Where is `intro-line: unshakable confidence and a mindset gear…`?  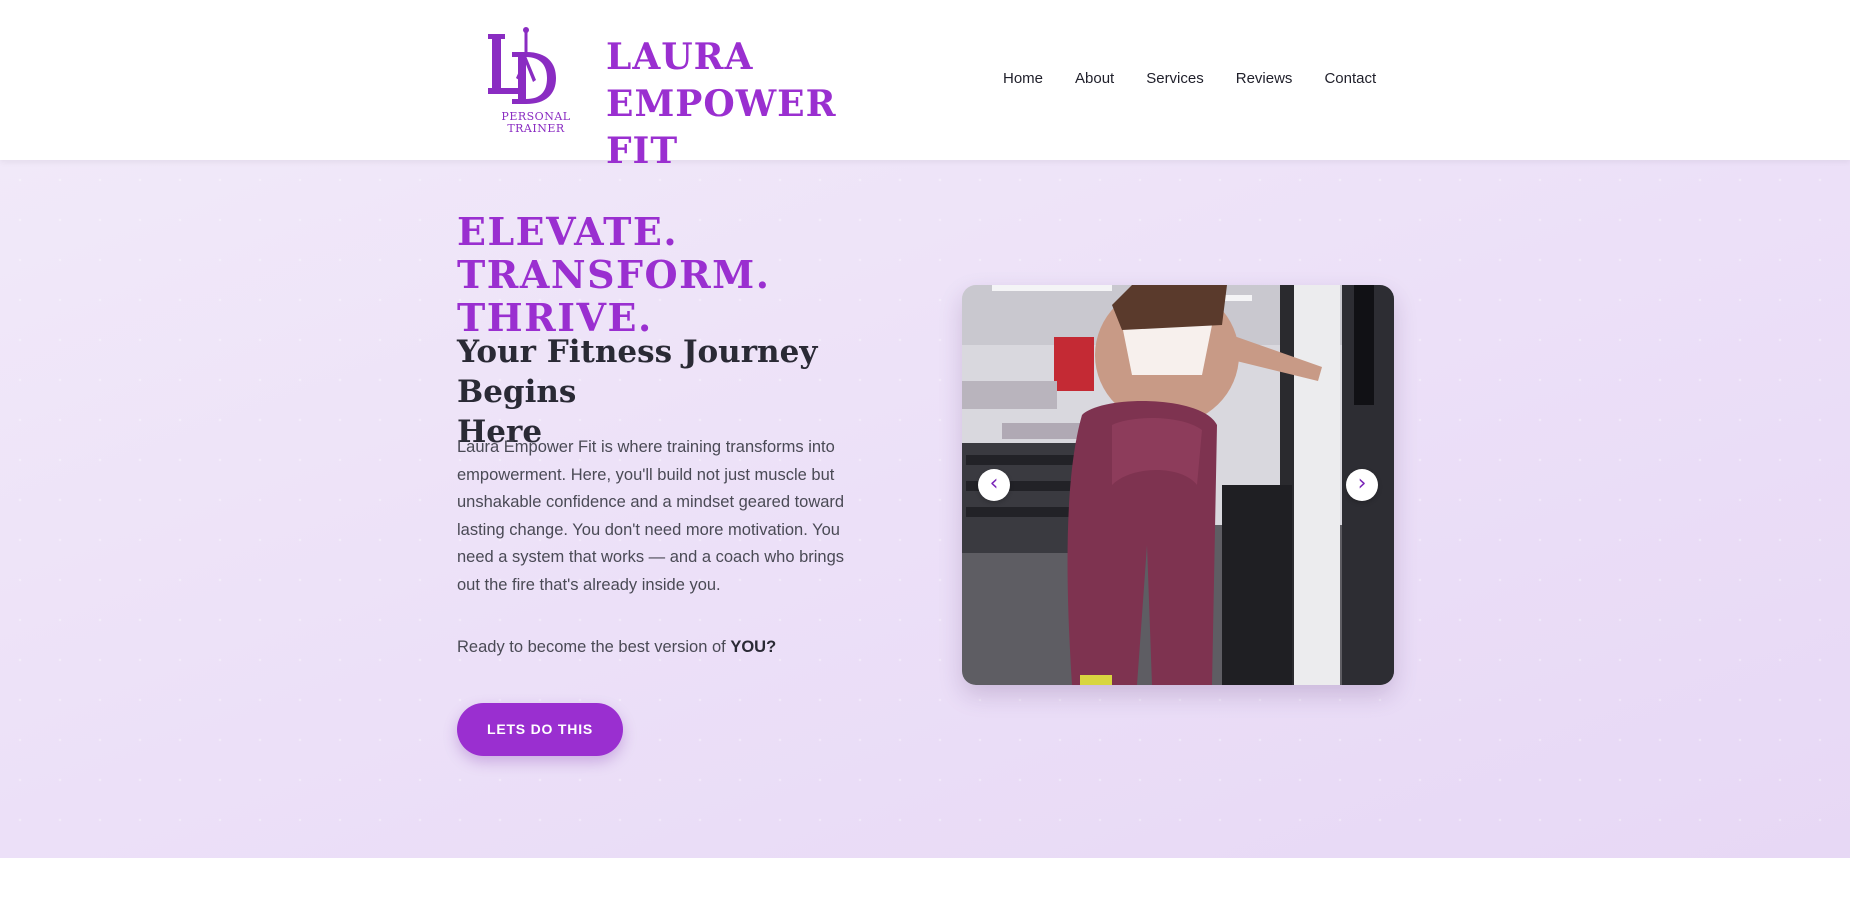 intro-line: unshakable confidence and a mindset gear… is located at coordinates (651, 502).